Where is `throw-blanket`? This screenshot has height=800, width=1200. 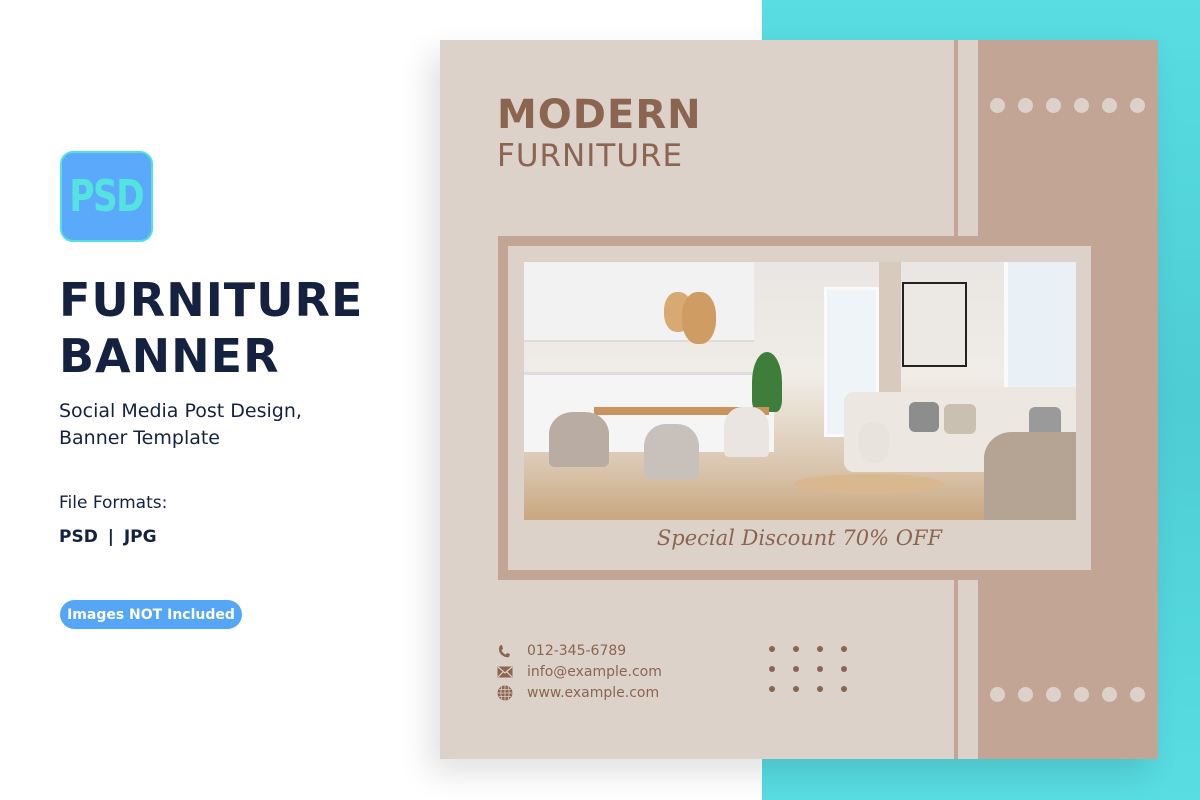 throw-blanket is located at coordinates (1030, 476).